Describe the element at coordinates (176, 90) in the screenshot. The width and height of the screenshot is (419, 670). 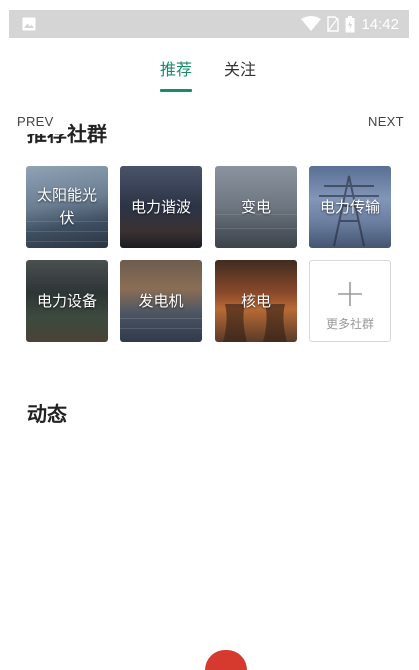
I see `active-tab-indicator` at that location.